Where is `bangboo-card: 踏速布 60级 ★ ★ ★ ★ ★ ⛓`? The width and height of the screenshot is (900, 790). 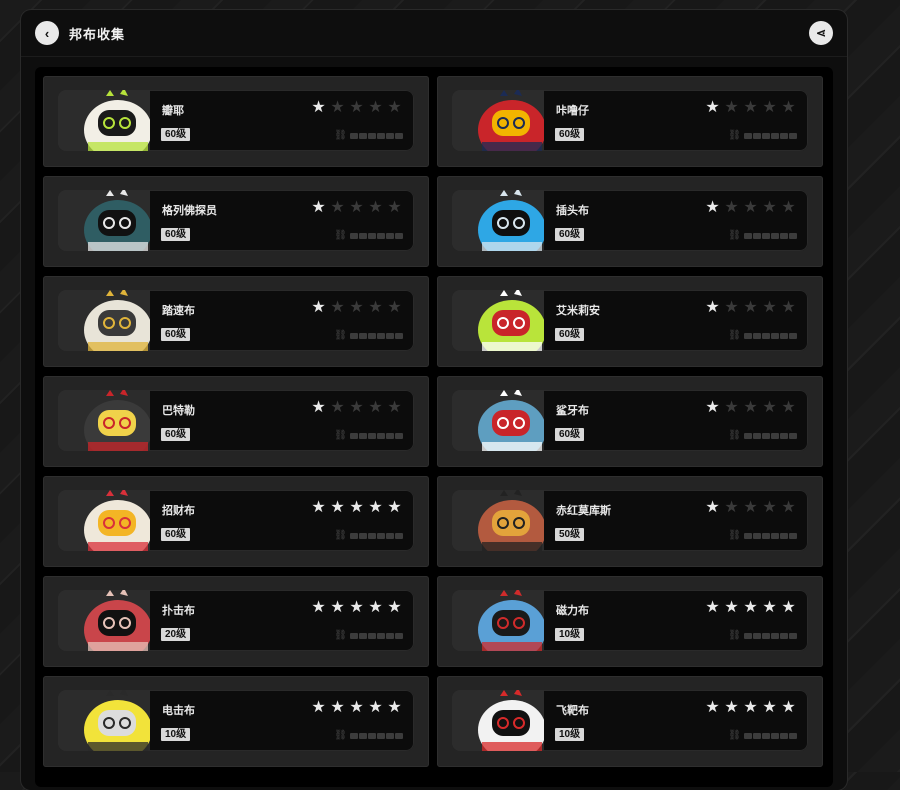
bangboo-card: 踏速布 60级 ★ ★ ★ ★ ★ ⛓ is located at coordinates (236, 321).